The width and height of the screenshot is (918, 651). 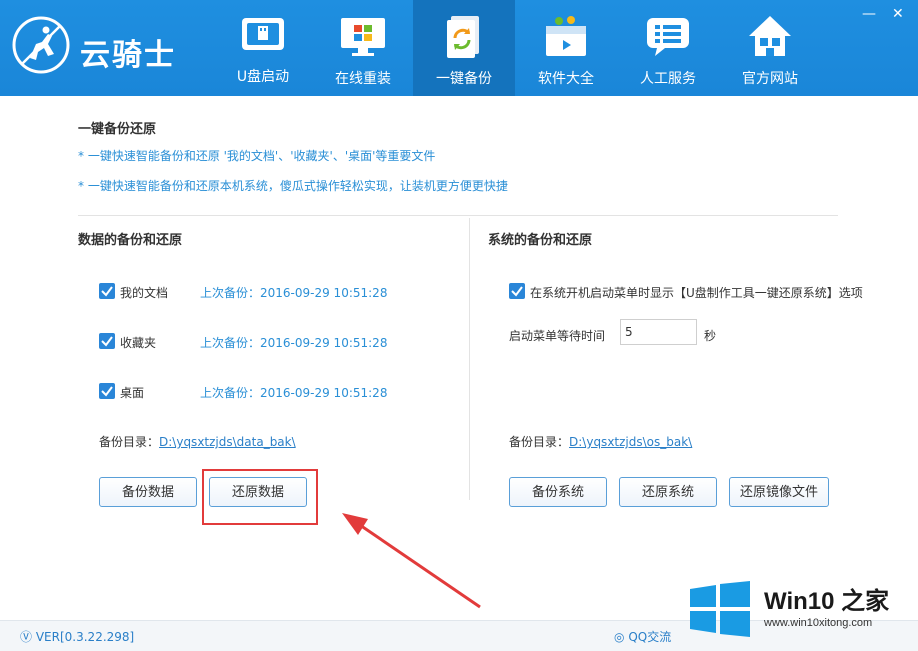 I want to click on checkbox-desktop, so click(x=107, y=391).